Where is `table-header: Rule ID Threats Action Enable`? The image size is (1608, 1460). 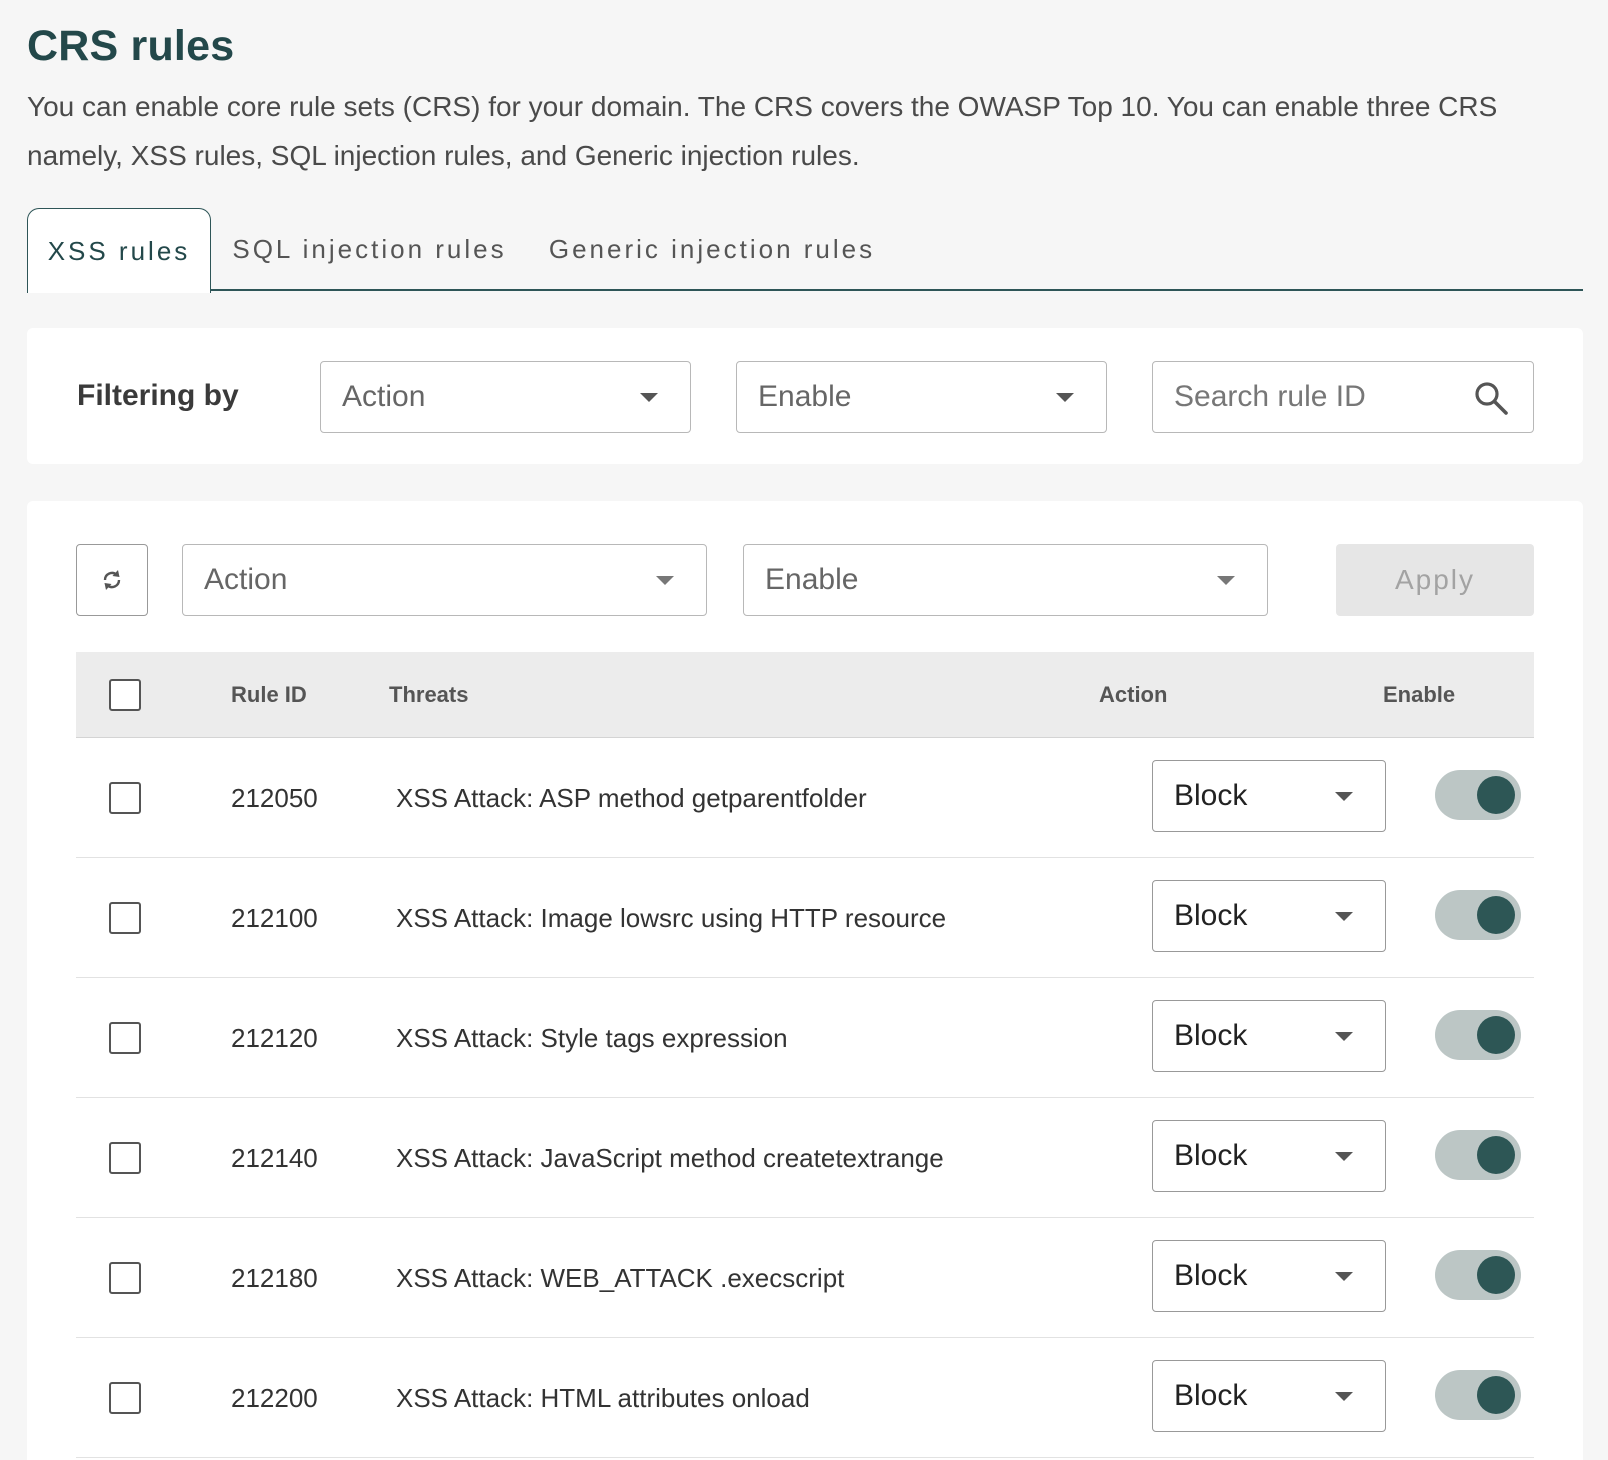
table-header: Rule ID Threats Action Enable is located at coordinates (805, 695).